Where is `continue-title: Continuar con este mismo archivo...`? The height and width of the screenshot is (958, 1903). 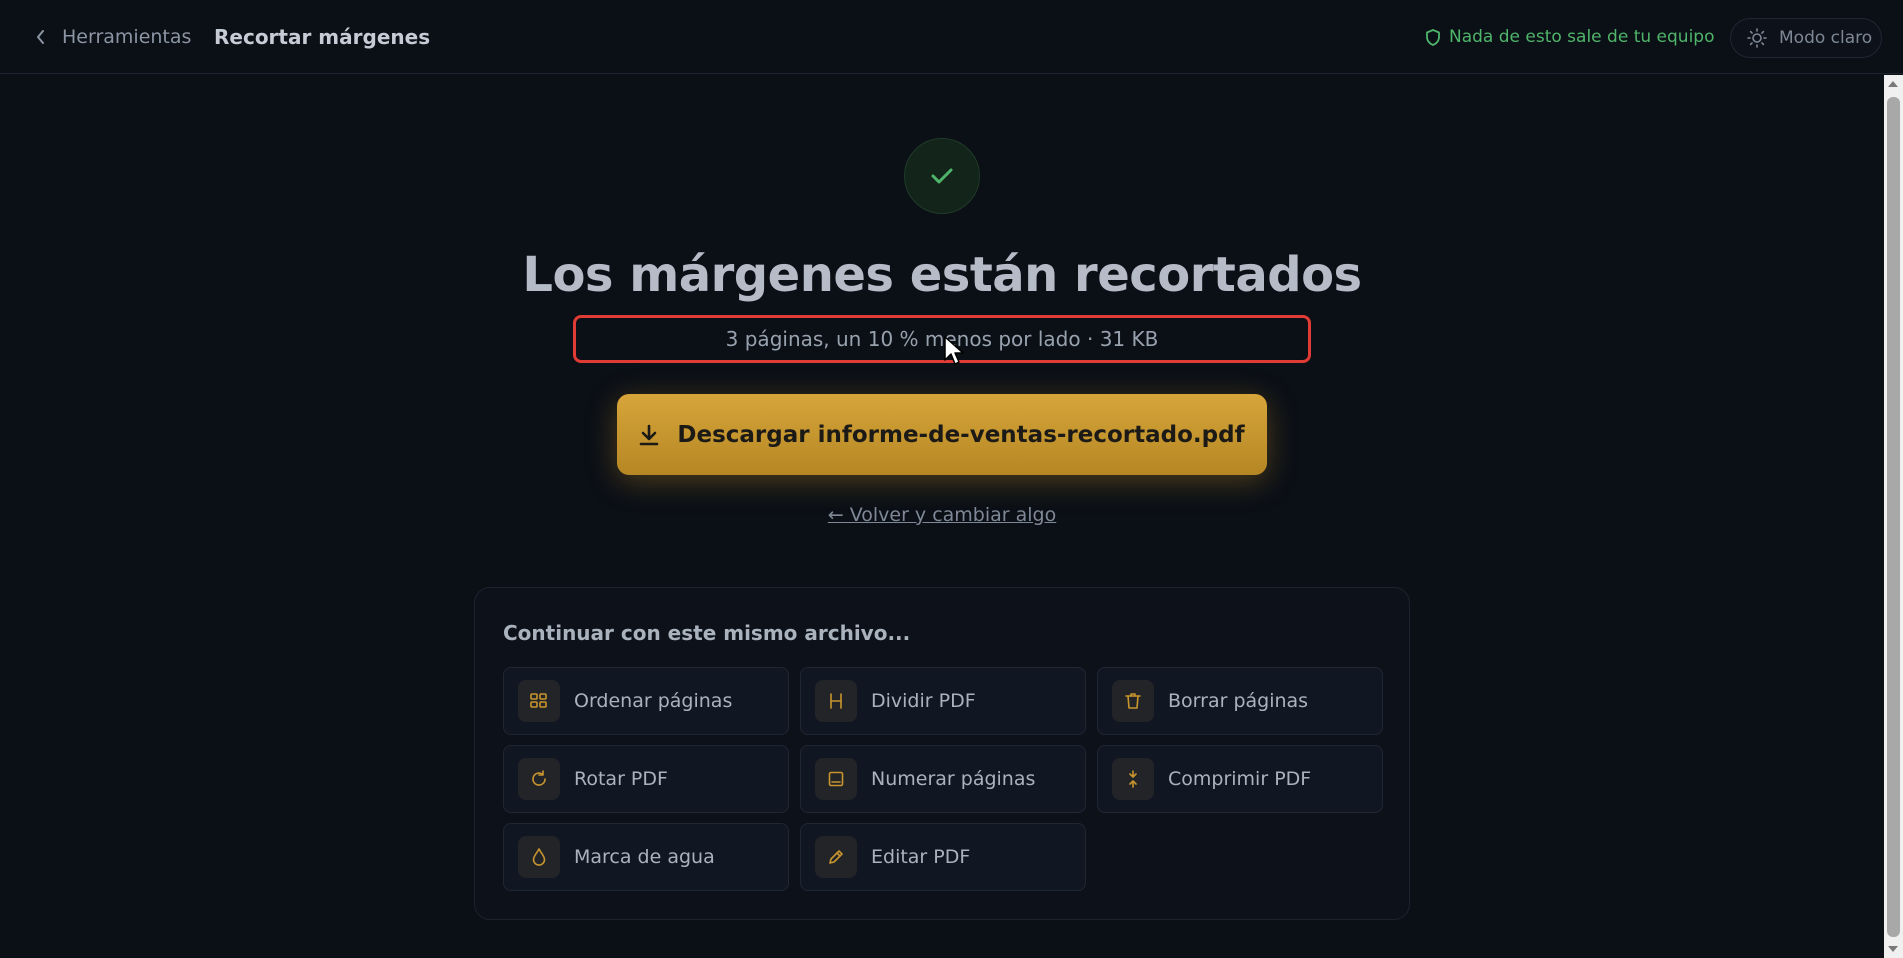
continue-title: Continuar con este mismo archivo... is located at coordinates (707, 633).